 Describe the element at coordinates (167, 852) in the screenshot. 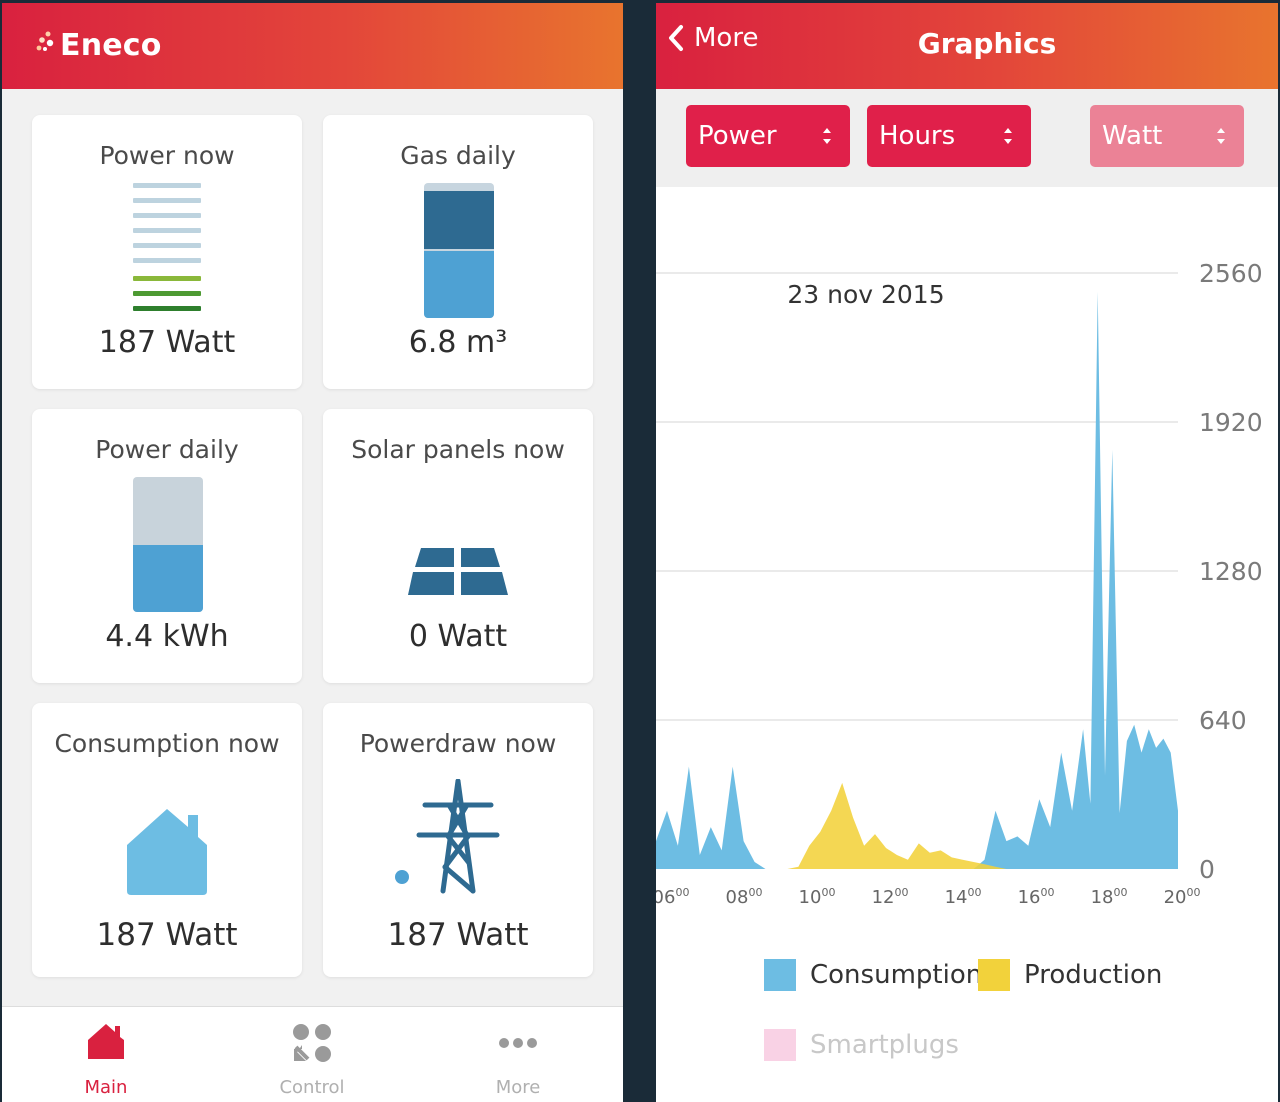

I see `house-consumption-icon` at that location.